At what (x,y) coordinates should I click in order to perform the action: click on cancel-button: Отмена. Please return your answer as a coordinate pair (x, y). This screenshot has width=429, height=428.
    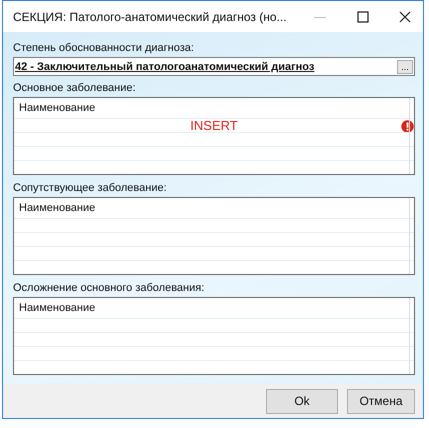
    Looking at the image, I should click on (381, 401).